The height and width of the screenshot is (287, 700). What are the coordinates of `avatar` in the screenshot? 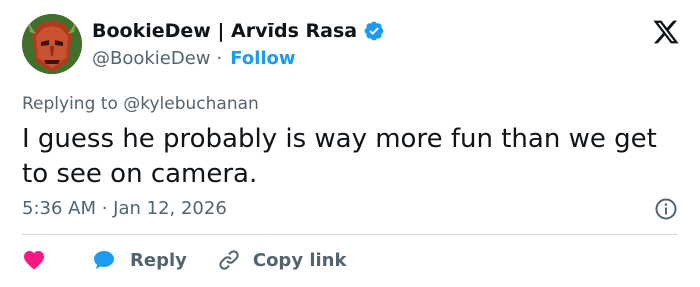 It's located at (52, 44).